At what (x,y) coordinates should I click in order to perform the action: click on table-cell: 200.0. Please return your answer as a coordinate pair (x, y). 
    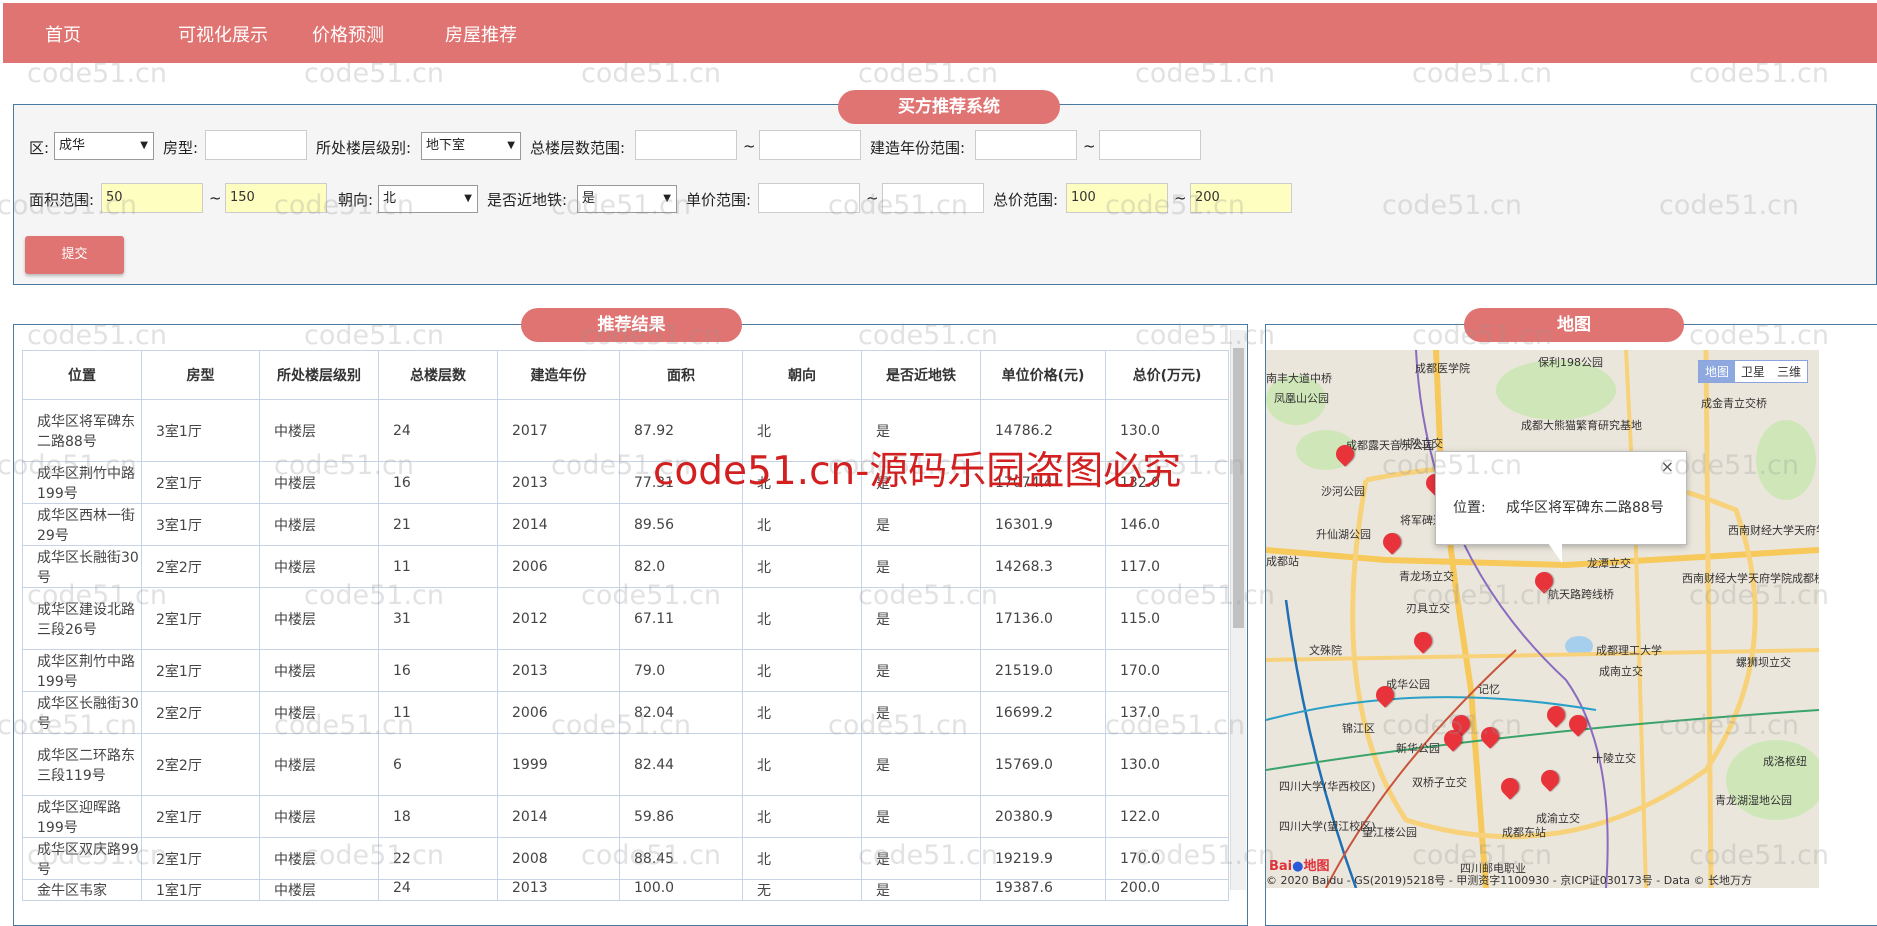
    Looking at the image, I should click on (1167, 890).